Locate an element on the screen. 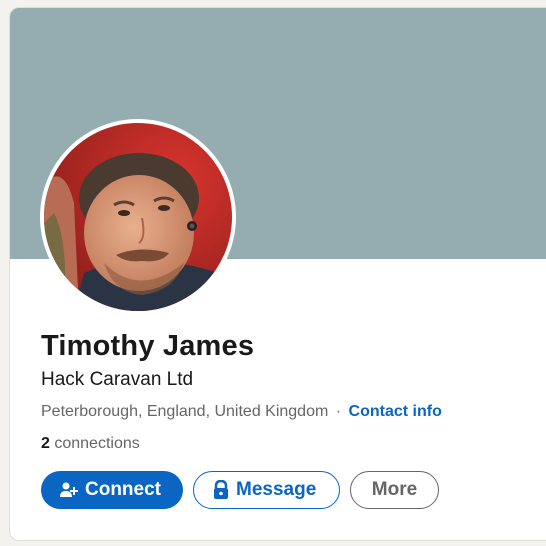 Image resolution: width=546 pixels, height=546 pixels. more-label: More is located at coordinates (394, 489).